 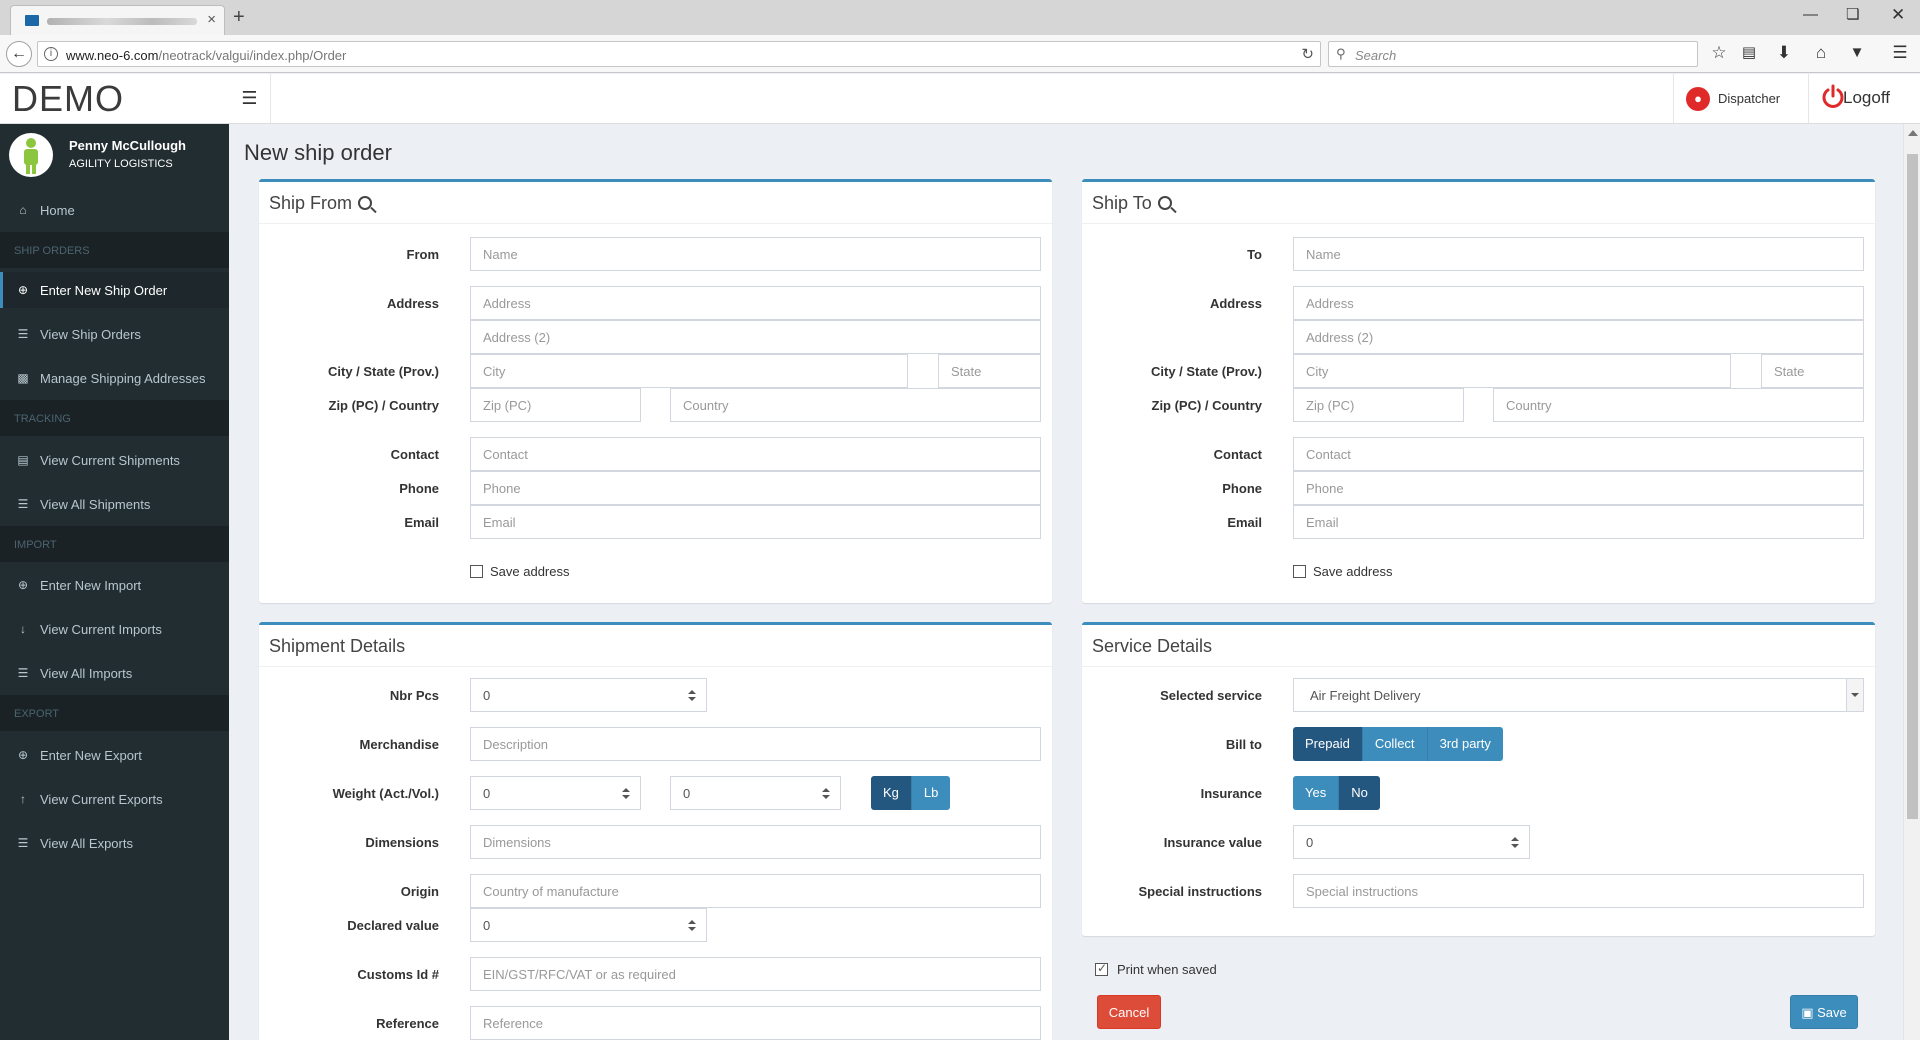 What do you see at coordinates (1395, 744) in the screenshot?
I see `bill-collect-button: Collect` at bounding box center [1395, 744].